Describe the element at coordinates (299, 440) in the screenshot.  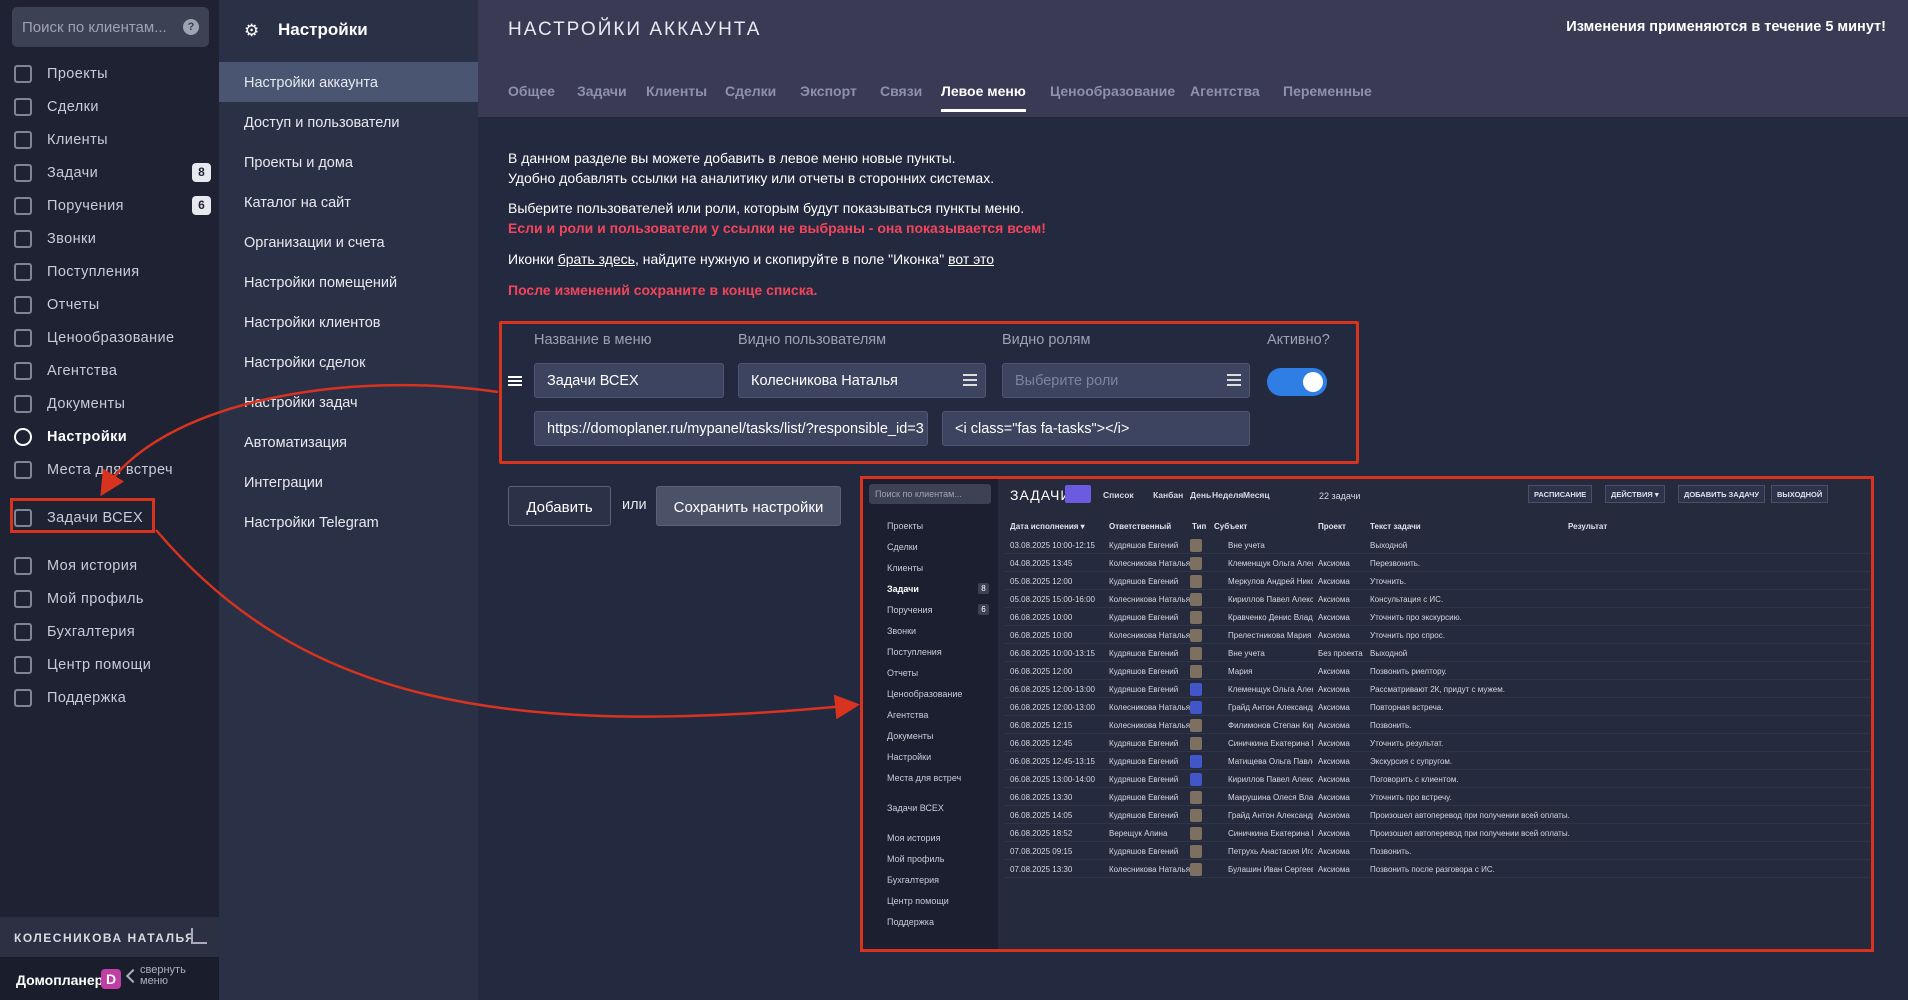
I see `arrow-to-sidebar` at that location.